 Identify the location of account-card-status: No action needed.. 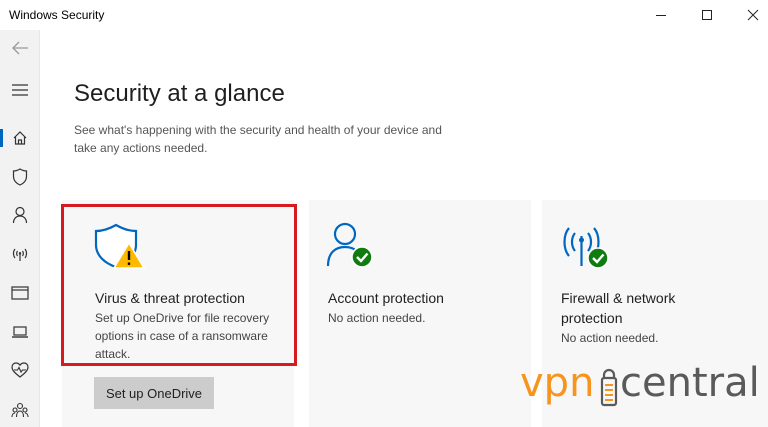
(377, 318).